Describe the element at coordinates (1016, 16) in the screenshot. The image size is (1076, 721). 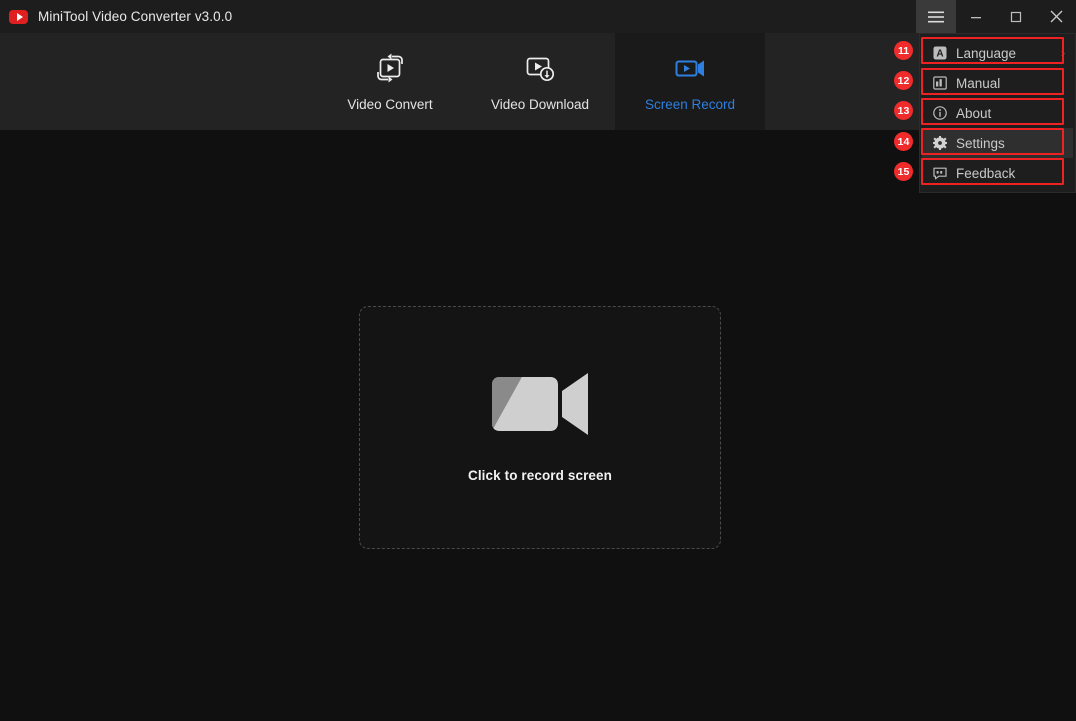
I see `maximize-icon` at that location.